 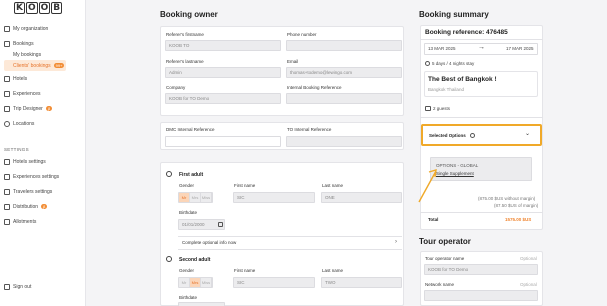 What do you see at coordinates (7, 108) in the screenshot?
I see `trip-designer-icon` at bounding box center [7, 108].